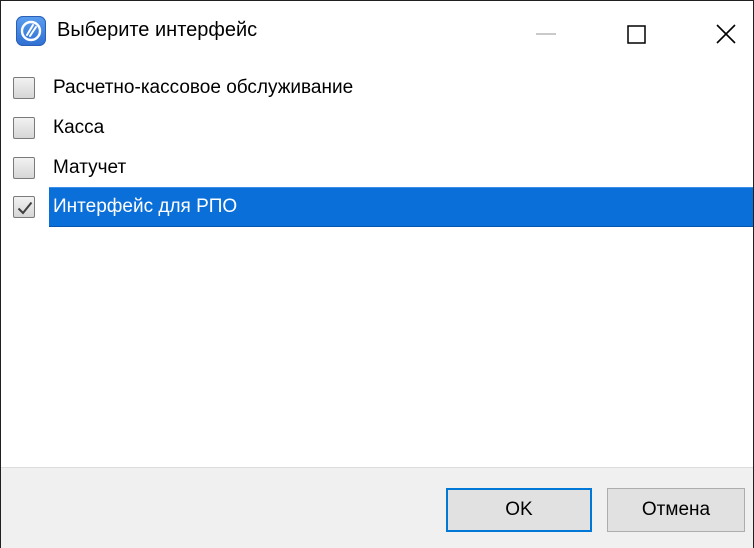  I want to click on list-item-label: Расчетно-кассовое обслуживание, so click(203, 87).